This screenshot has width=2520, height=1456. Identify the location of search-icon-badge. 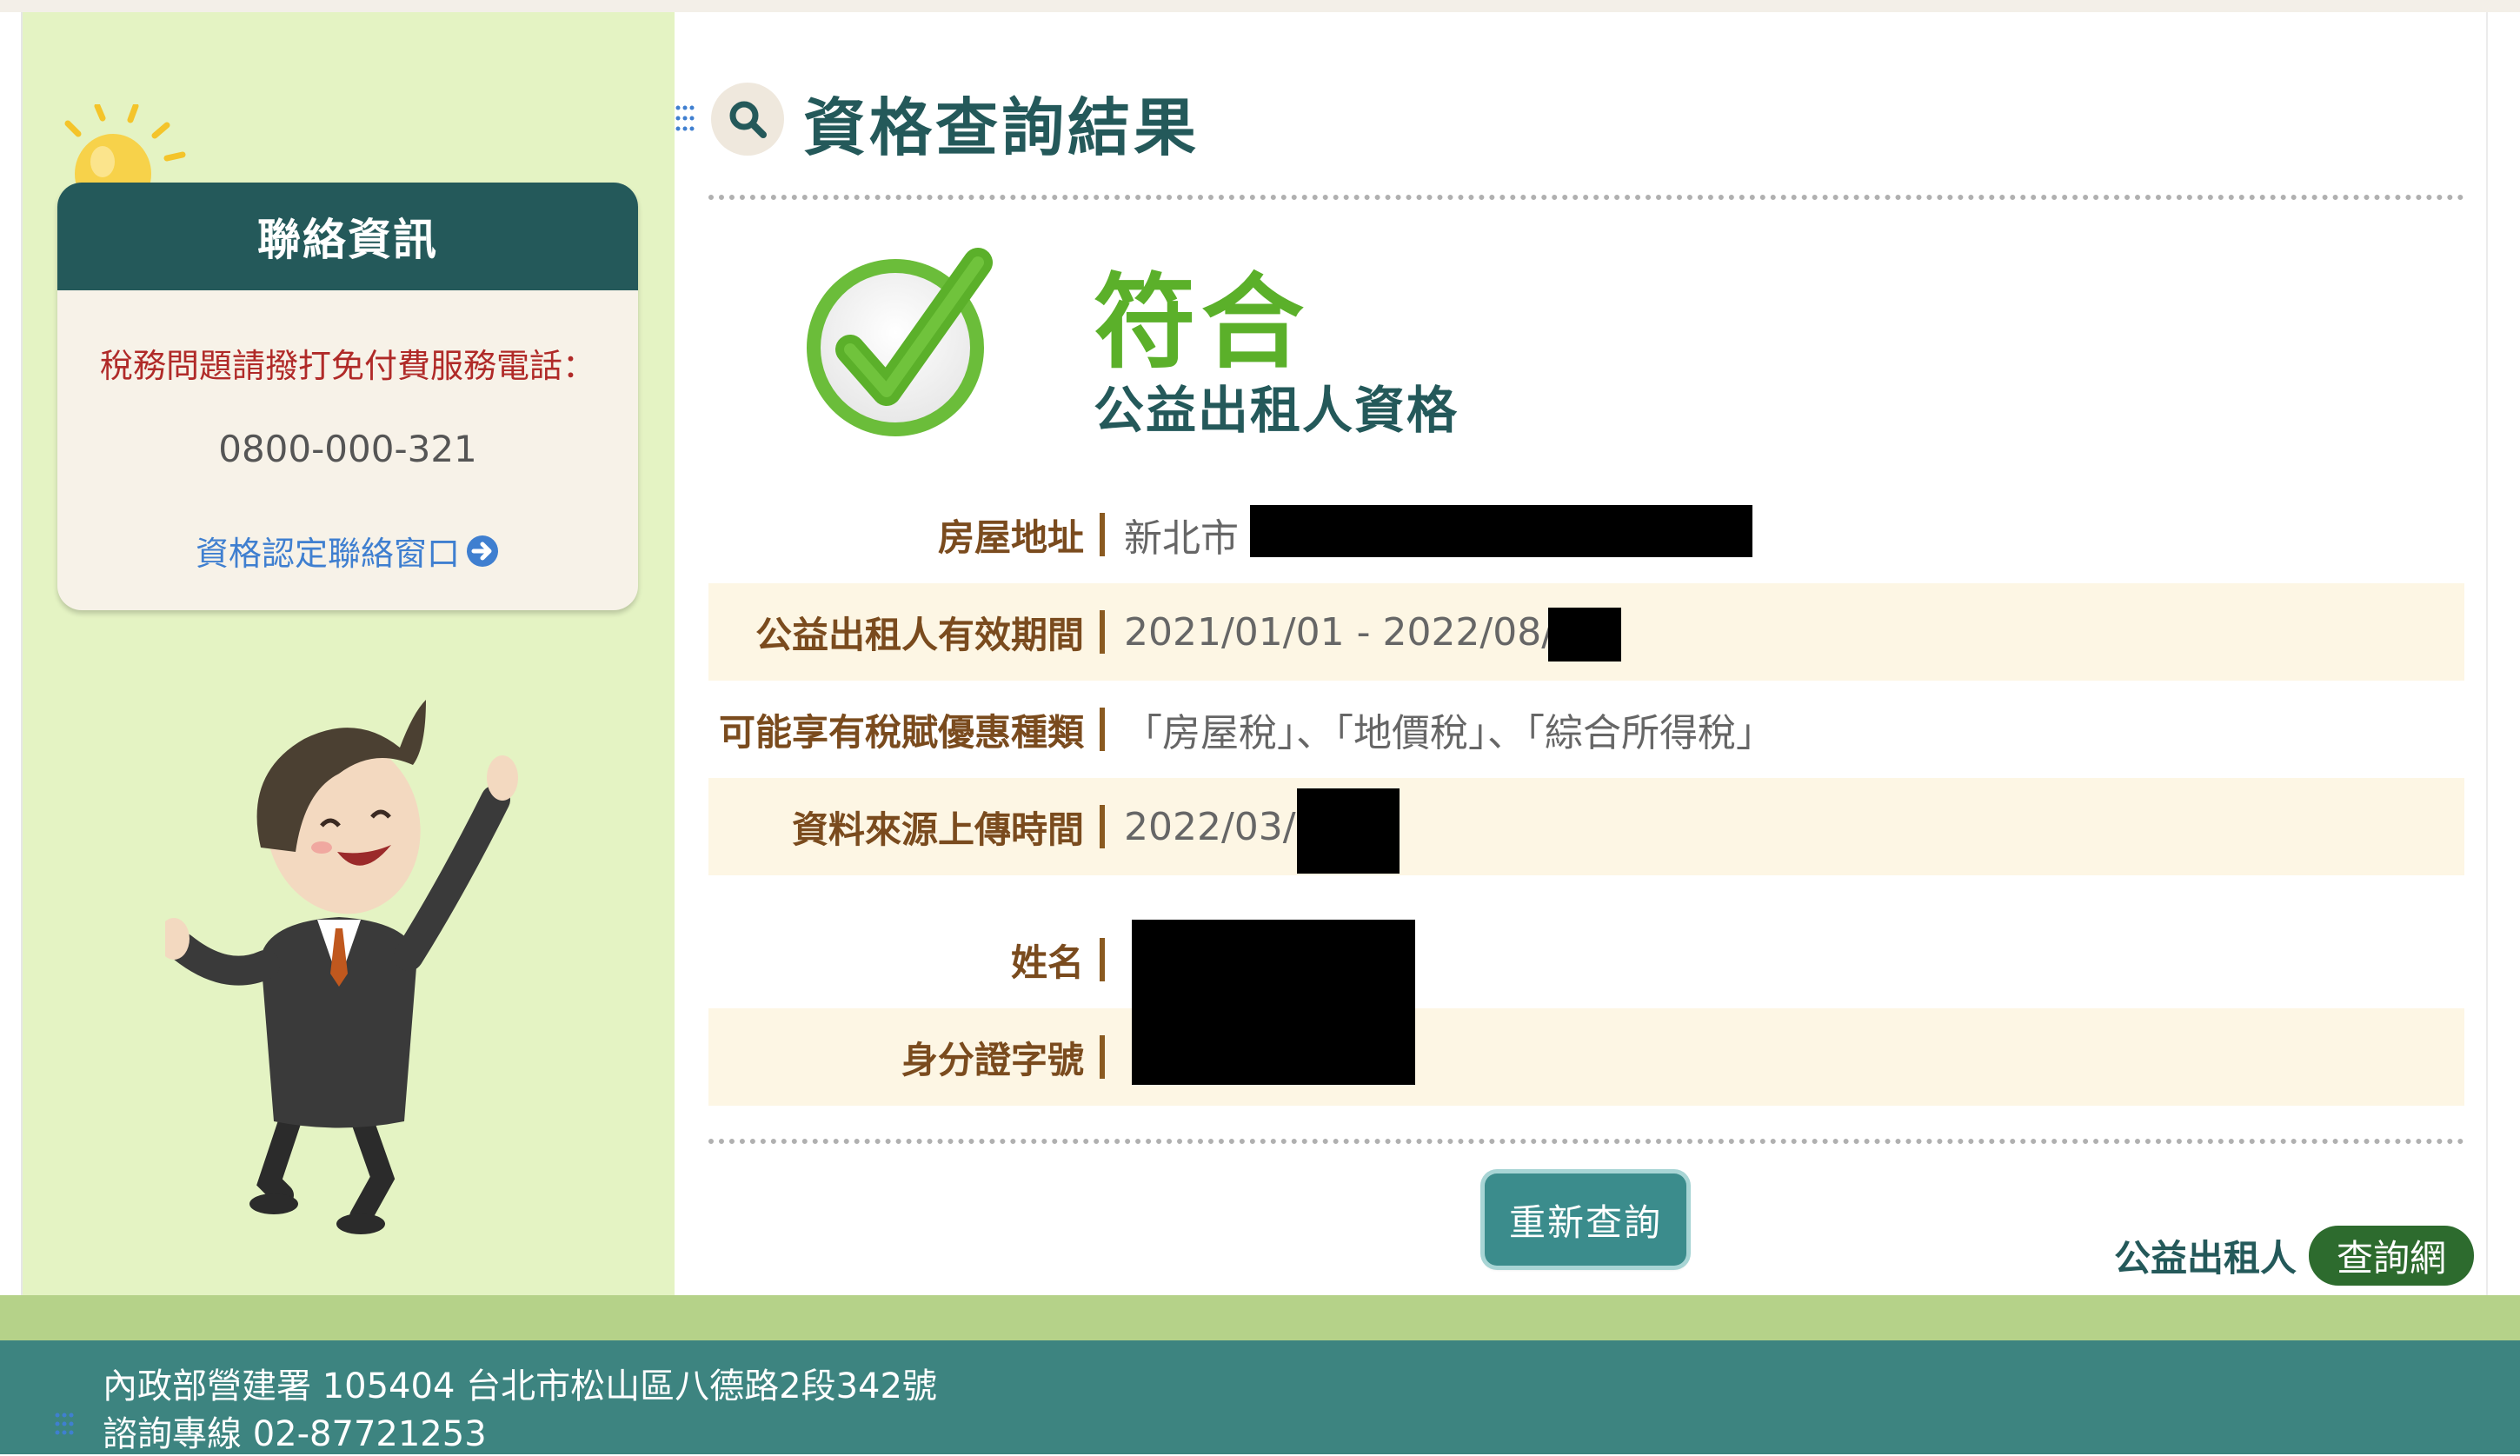
(747, 119).